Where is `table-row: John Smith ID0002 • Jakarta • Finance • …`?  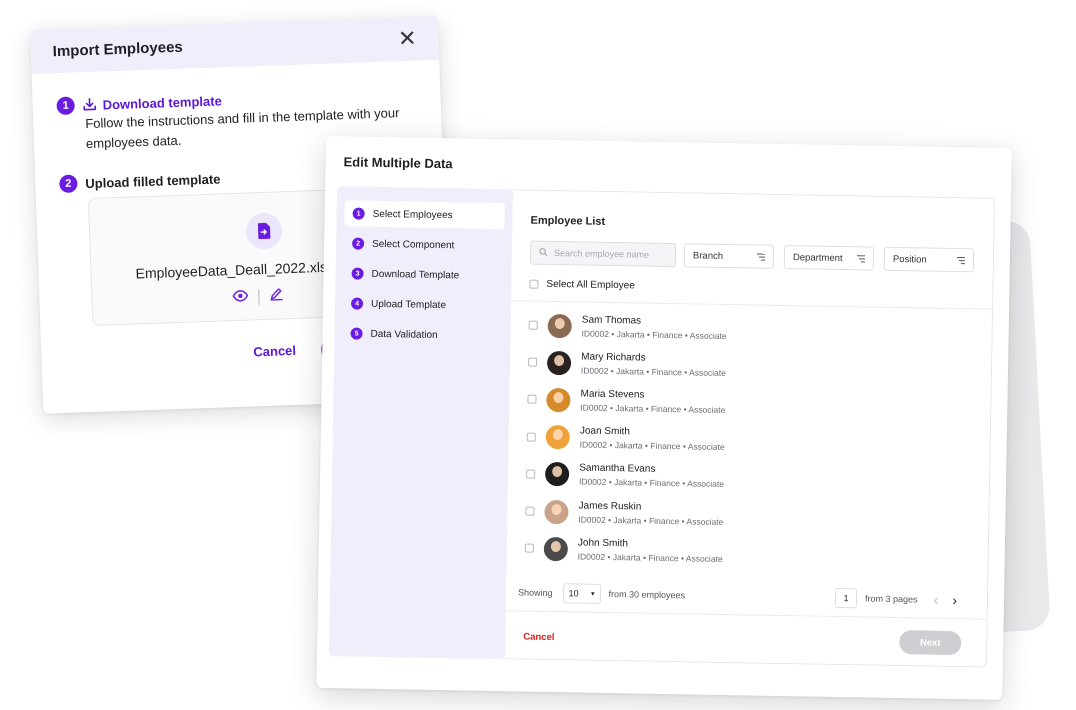 table-row: John Smith ID0002 • Jakarta • Finance • … is located at coordinates (745, 552).